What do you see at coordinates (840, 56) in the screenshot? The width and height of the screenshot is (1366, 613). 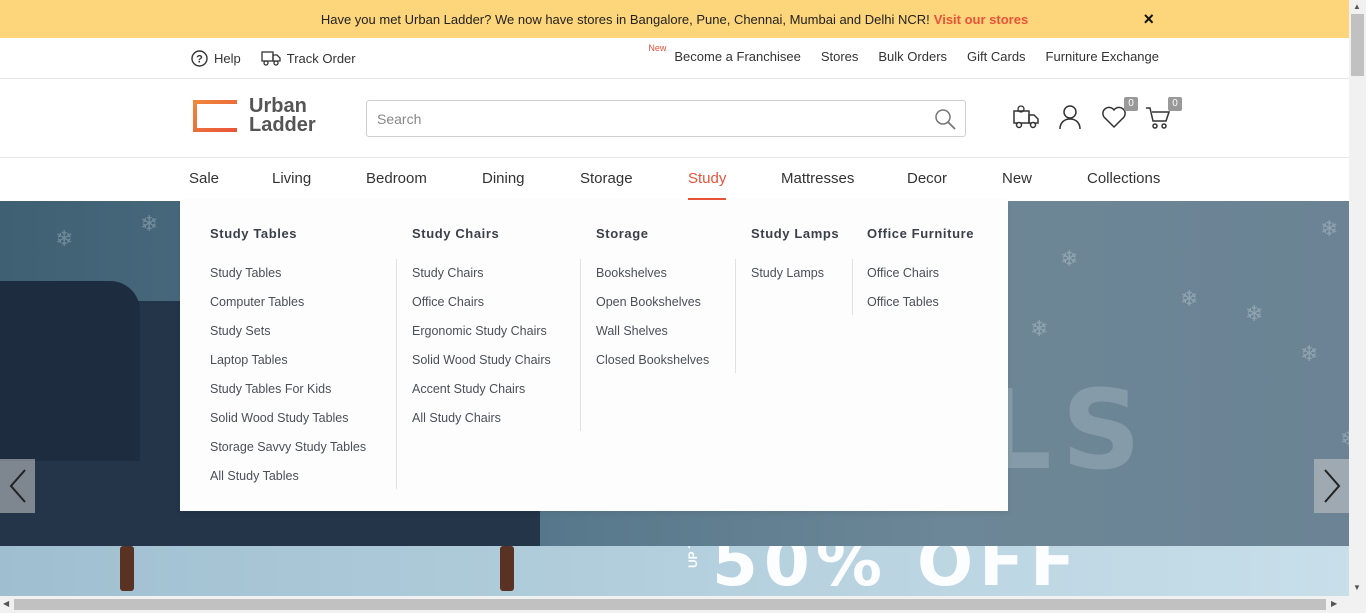 I see `stores-link: Stores` at bounding box center [840, 56].